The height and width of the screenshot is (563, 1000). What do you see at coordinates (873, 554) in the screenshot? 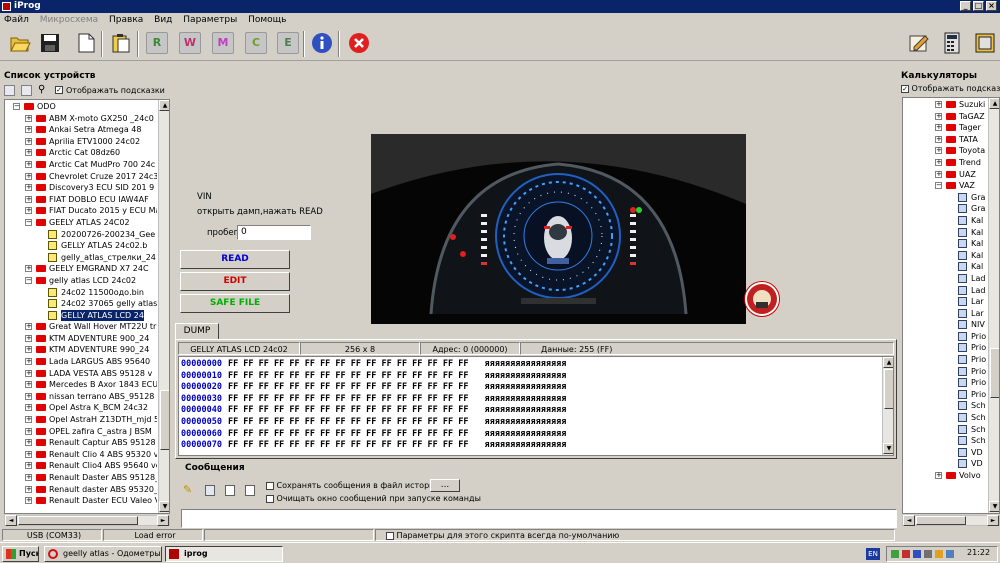
I see `language-indicator: EN` at bounding box center [873, 554].